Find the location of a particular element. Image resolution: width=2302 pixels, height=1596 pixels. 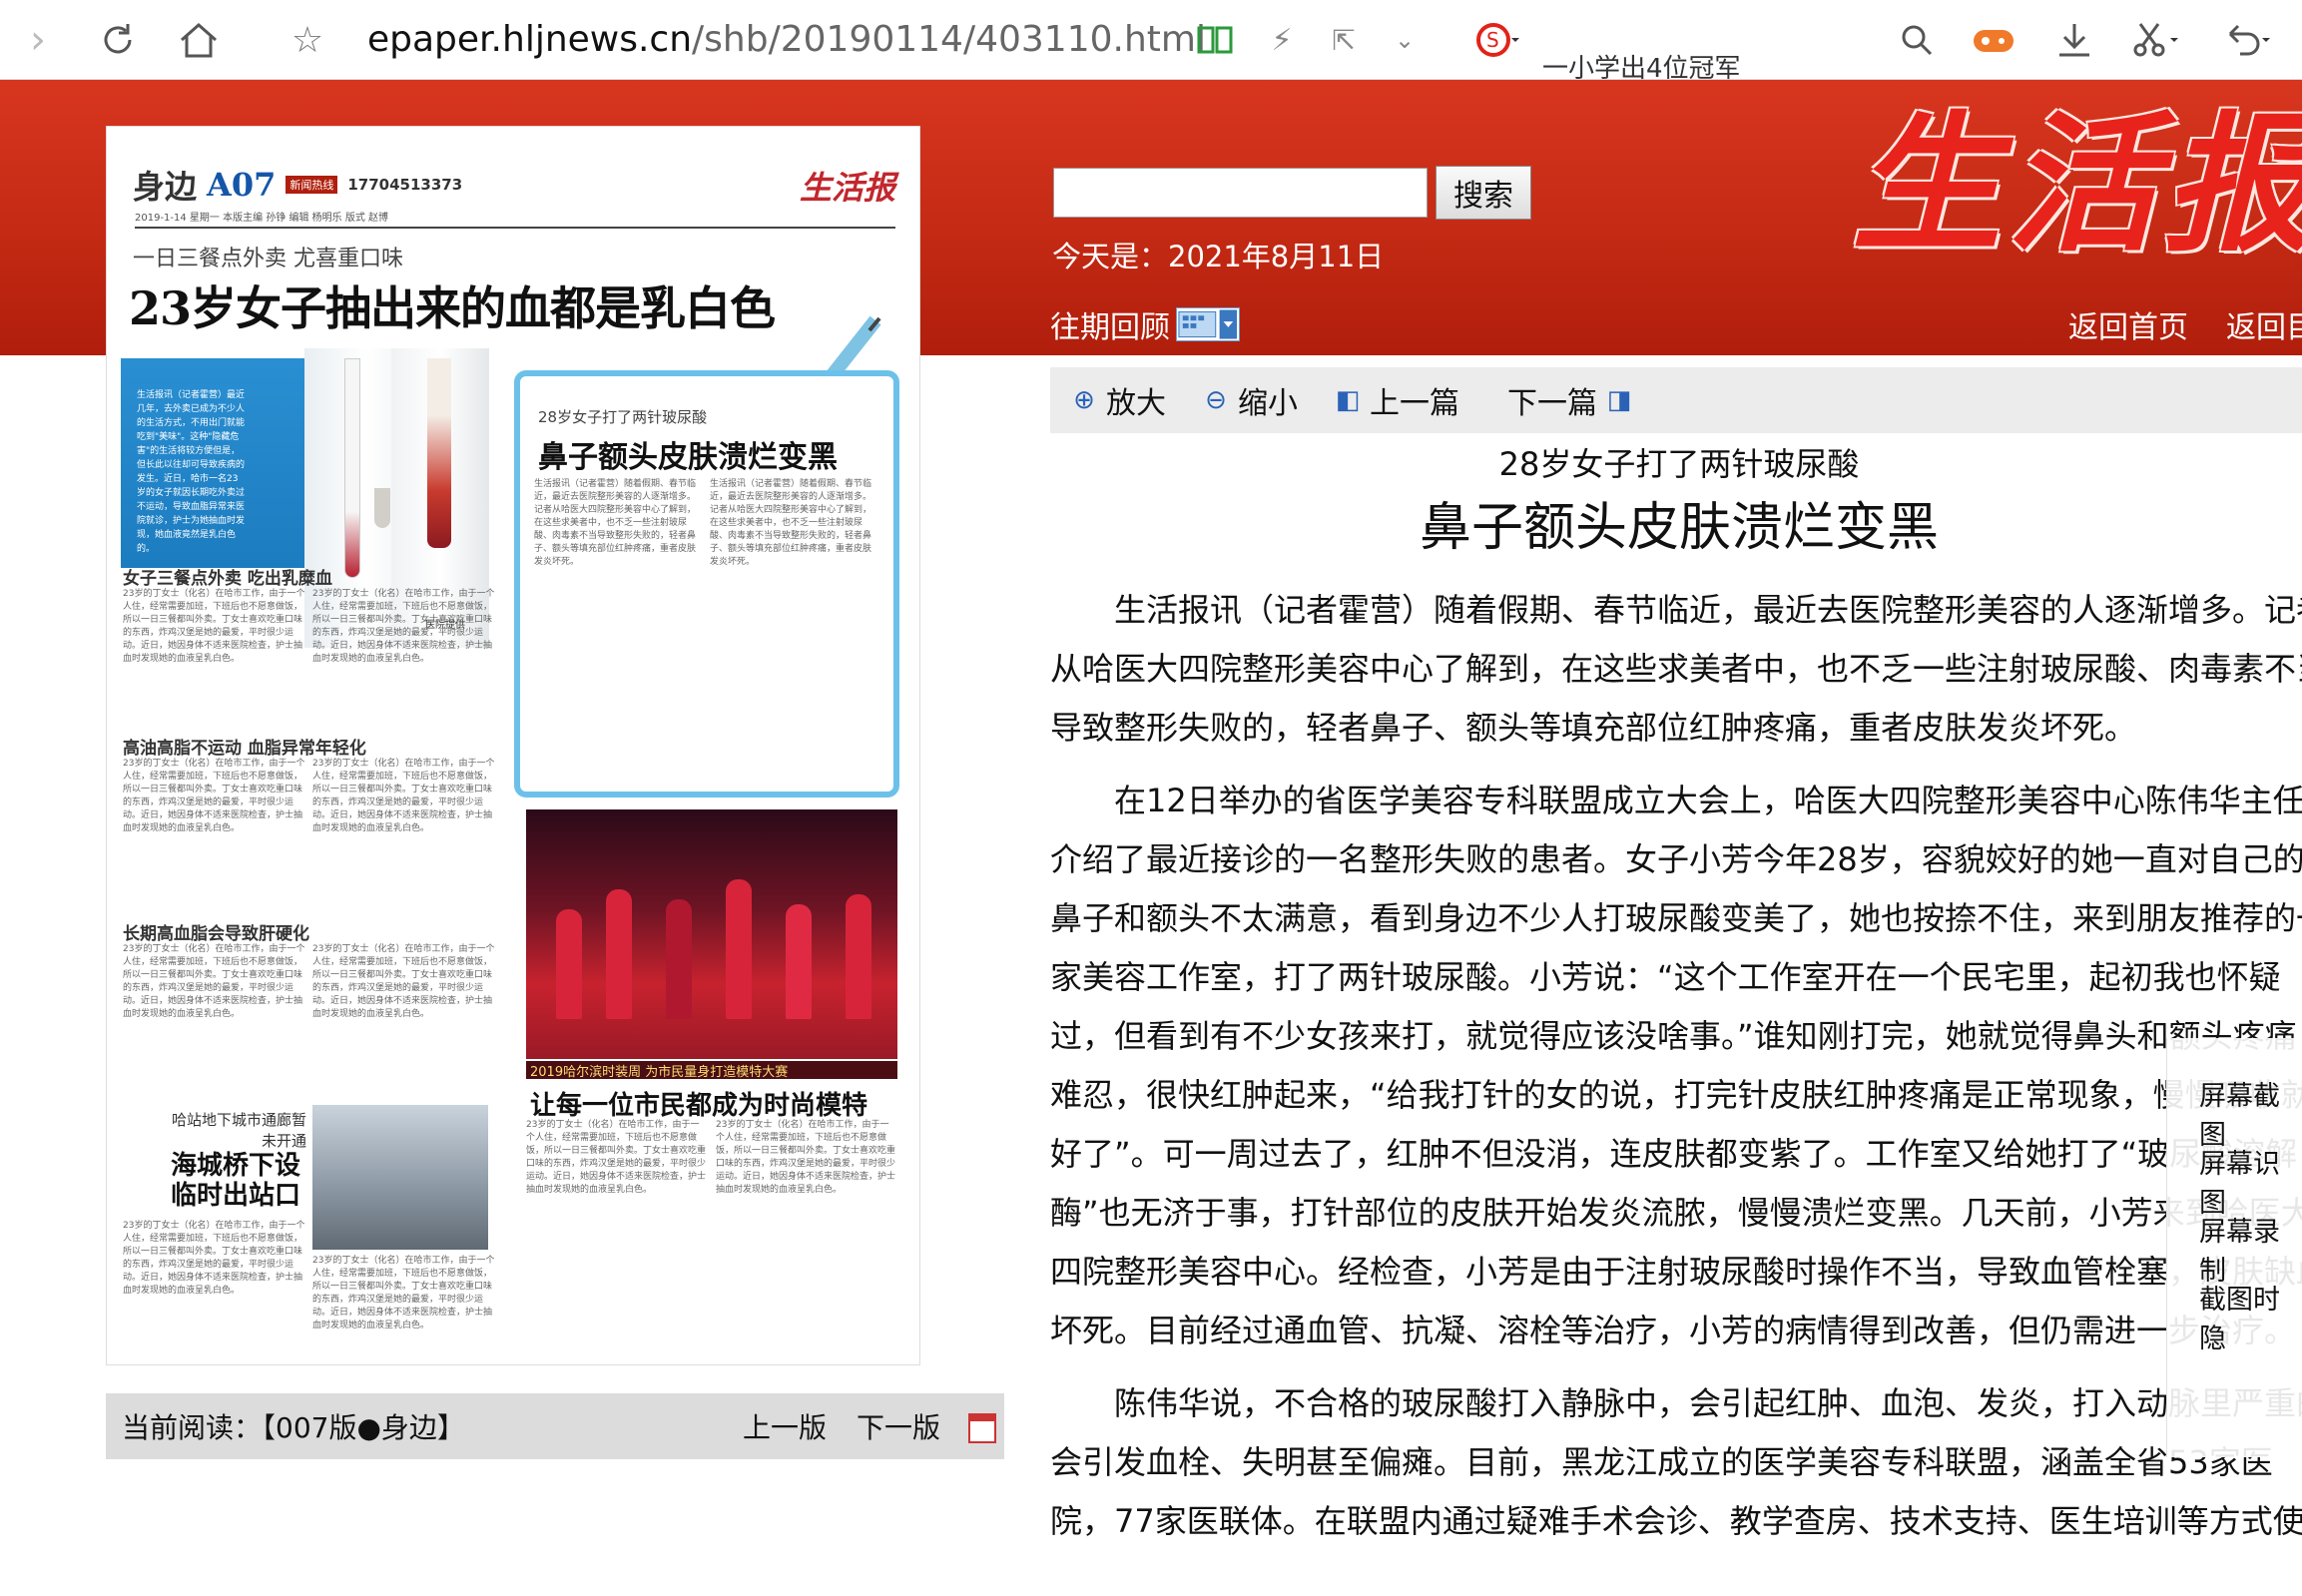

url-host: epaper.hljnews.cn is located at coordinates (530, 39).